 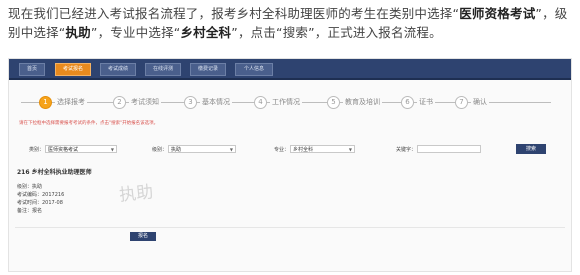 I want to click on keyword-input, so click(x=449, y=149).